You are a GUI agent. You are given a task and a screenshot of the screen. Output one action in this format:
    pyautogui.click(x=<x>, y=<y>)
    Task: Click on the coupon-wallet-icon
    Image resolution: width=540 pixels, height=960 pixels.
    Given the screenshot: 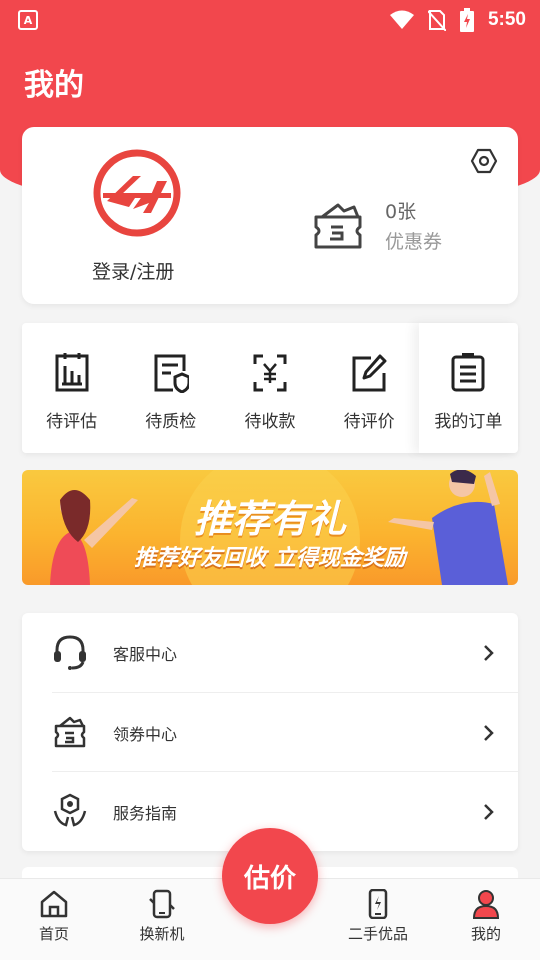 What is the action you would take?
    pyautogui.click(x=338, y=225)
    